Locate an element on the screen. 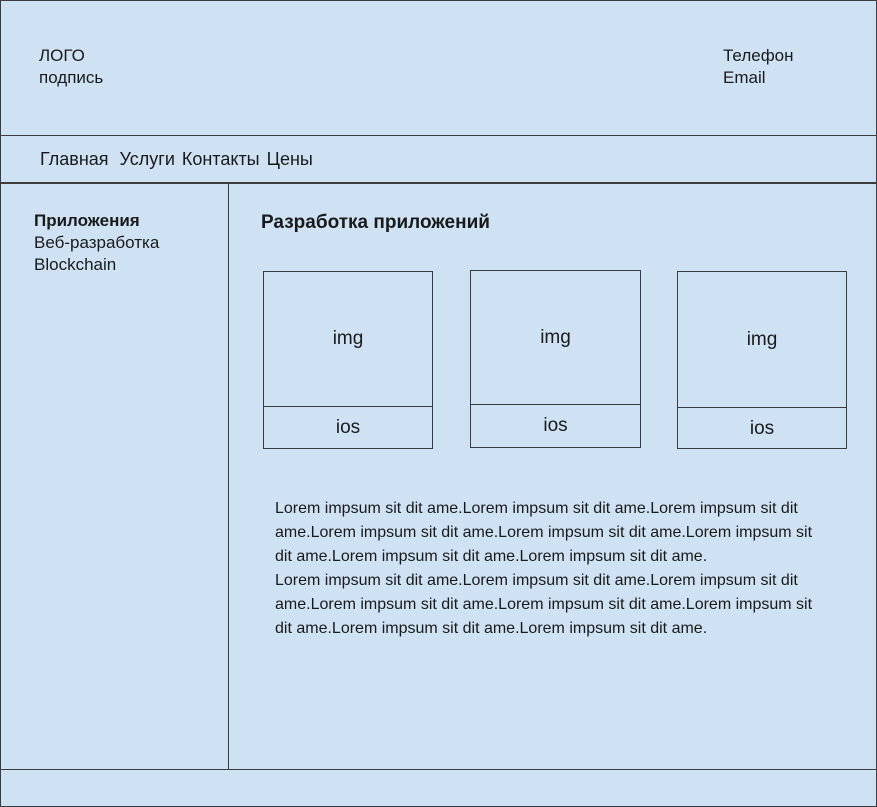 This screenshot has height=807, width=877. nav-item-services: Услуги is located at coordinates (147, 159).